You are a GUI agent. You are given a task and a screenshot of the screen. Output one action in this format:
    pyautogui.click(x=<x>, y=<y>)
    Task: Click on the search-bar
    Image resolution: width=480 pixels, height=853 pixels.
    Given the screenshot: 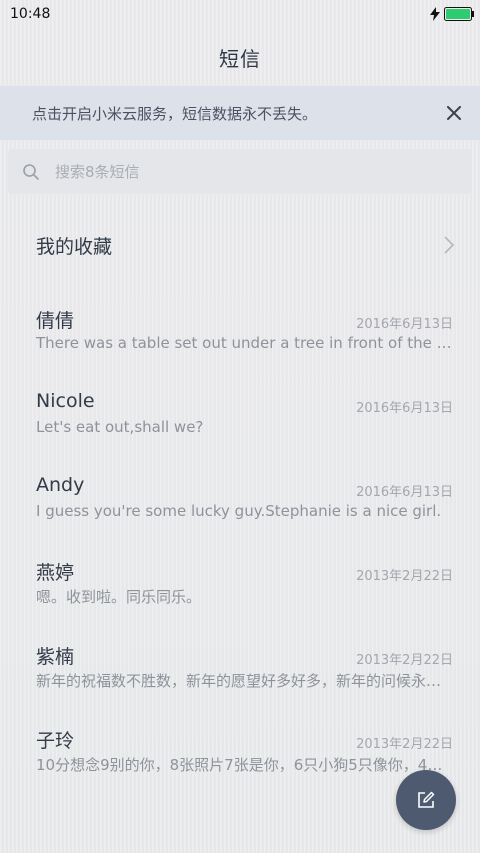 What is the action you would take?
    pyautogui.click(x=240, y=171)
    